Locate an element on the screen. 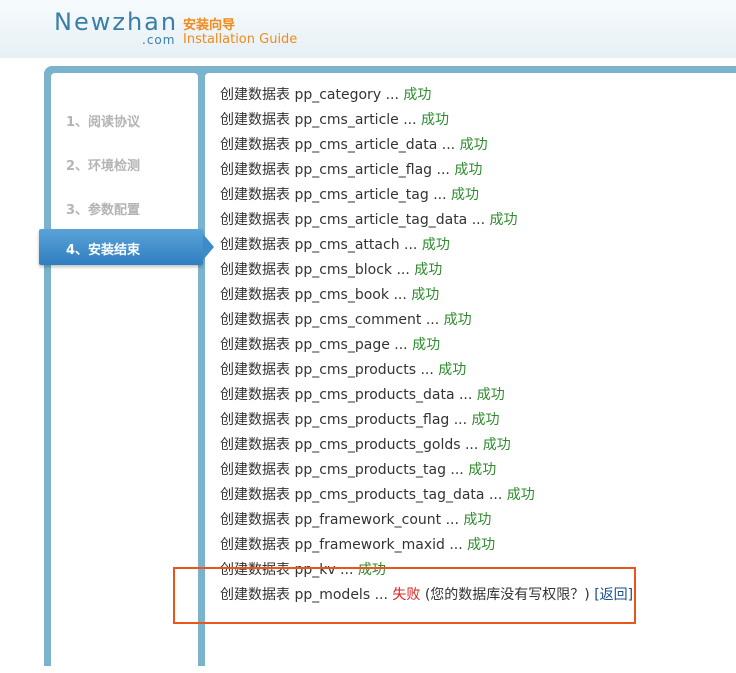 This screenshot has height=673, width=736. log-table-name: pp_cms_book is located at coordinates (344, 295).